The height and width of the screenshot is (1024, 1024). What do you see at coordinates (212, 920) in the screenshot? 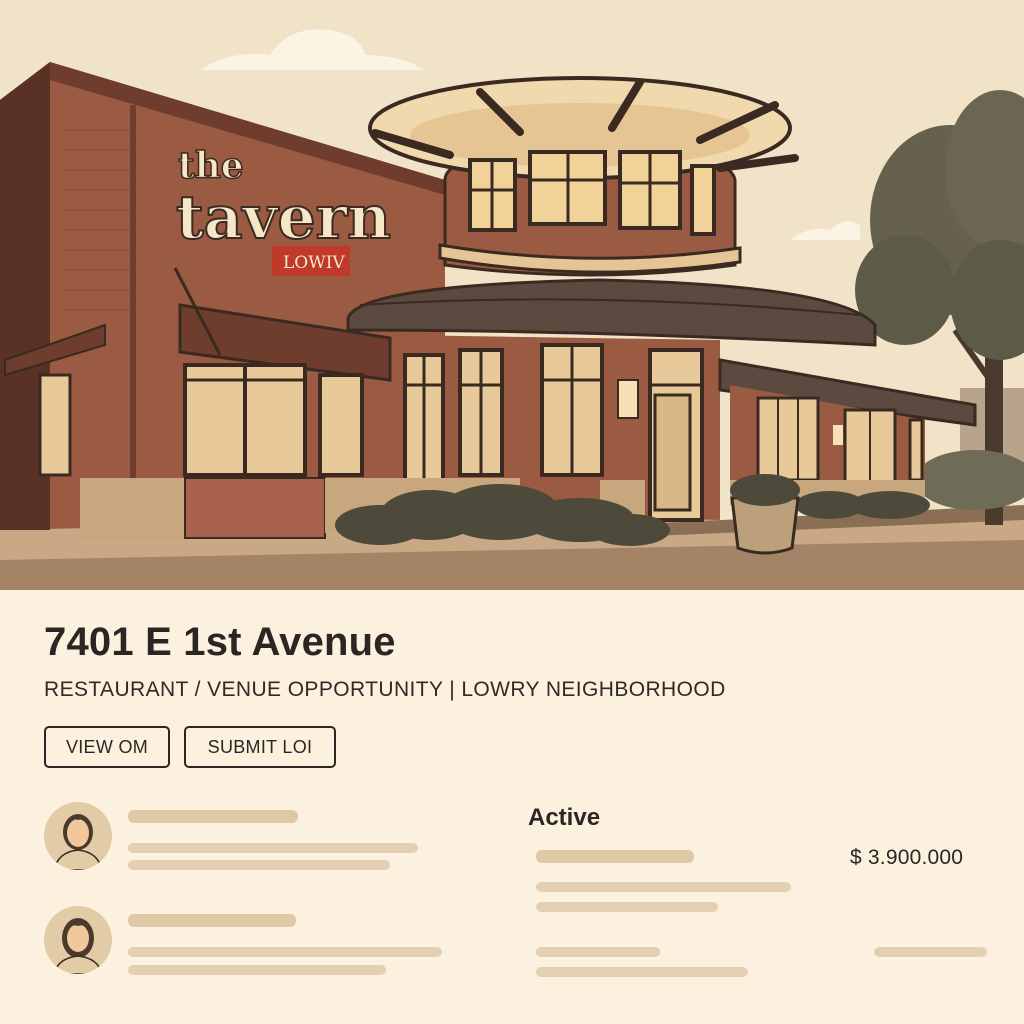
I see `contact-2-name-placeholder` at bounding box center [212, 920].